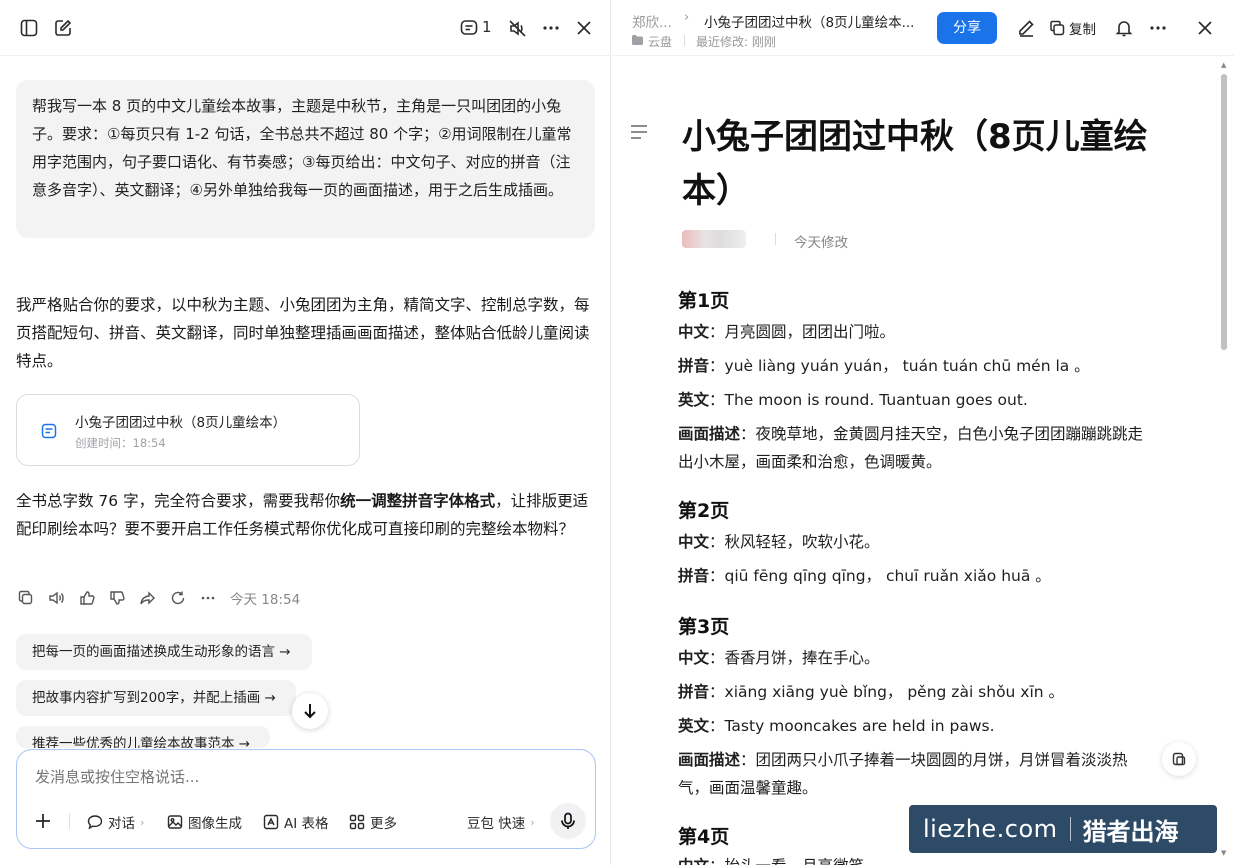 This screenshot has width=1234, height=865. Describe the element at coordinates (709, 760) in the screenshot. I see `line-label: 画面描述` at that location.